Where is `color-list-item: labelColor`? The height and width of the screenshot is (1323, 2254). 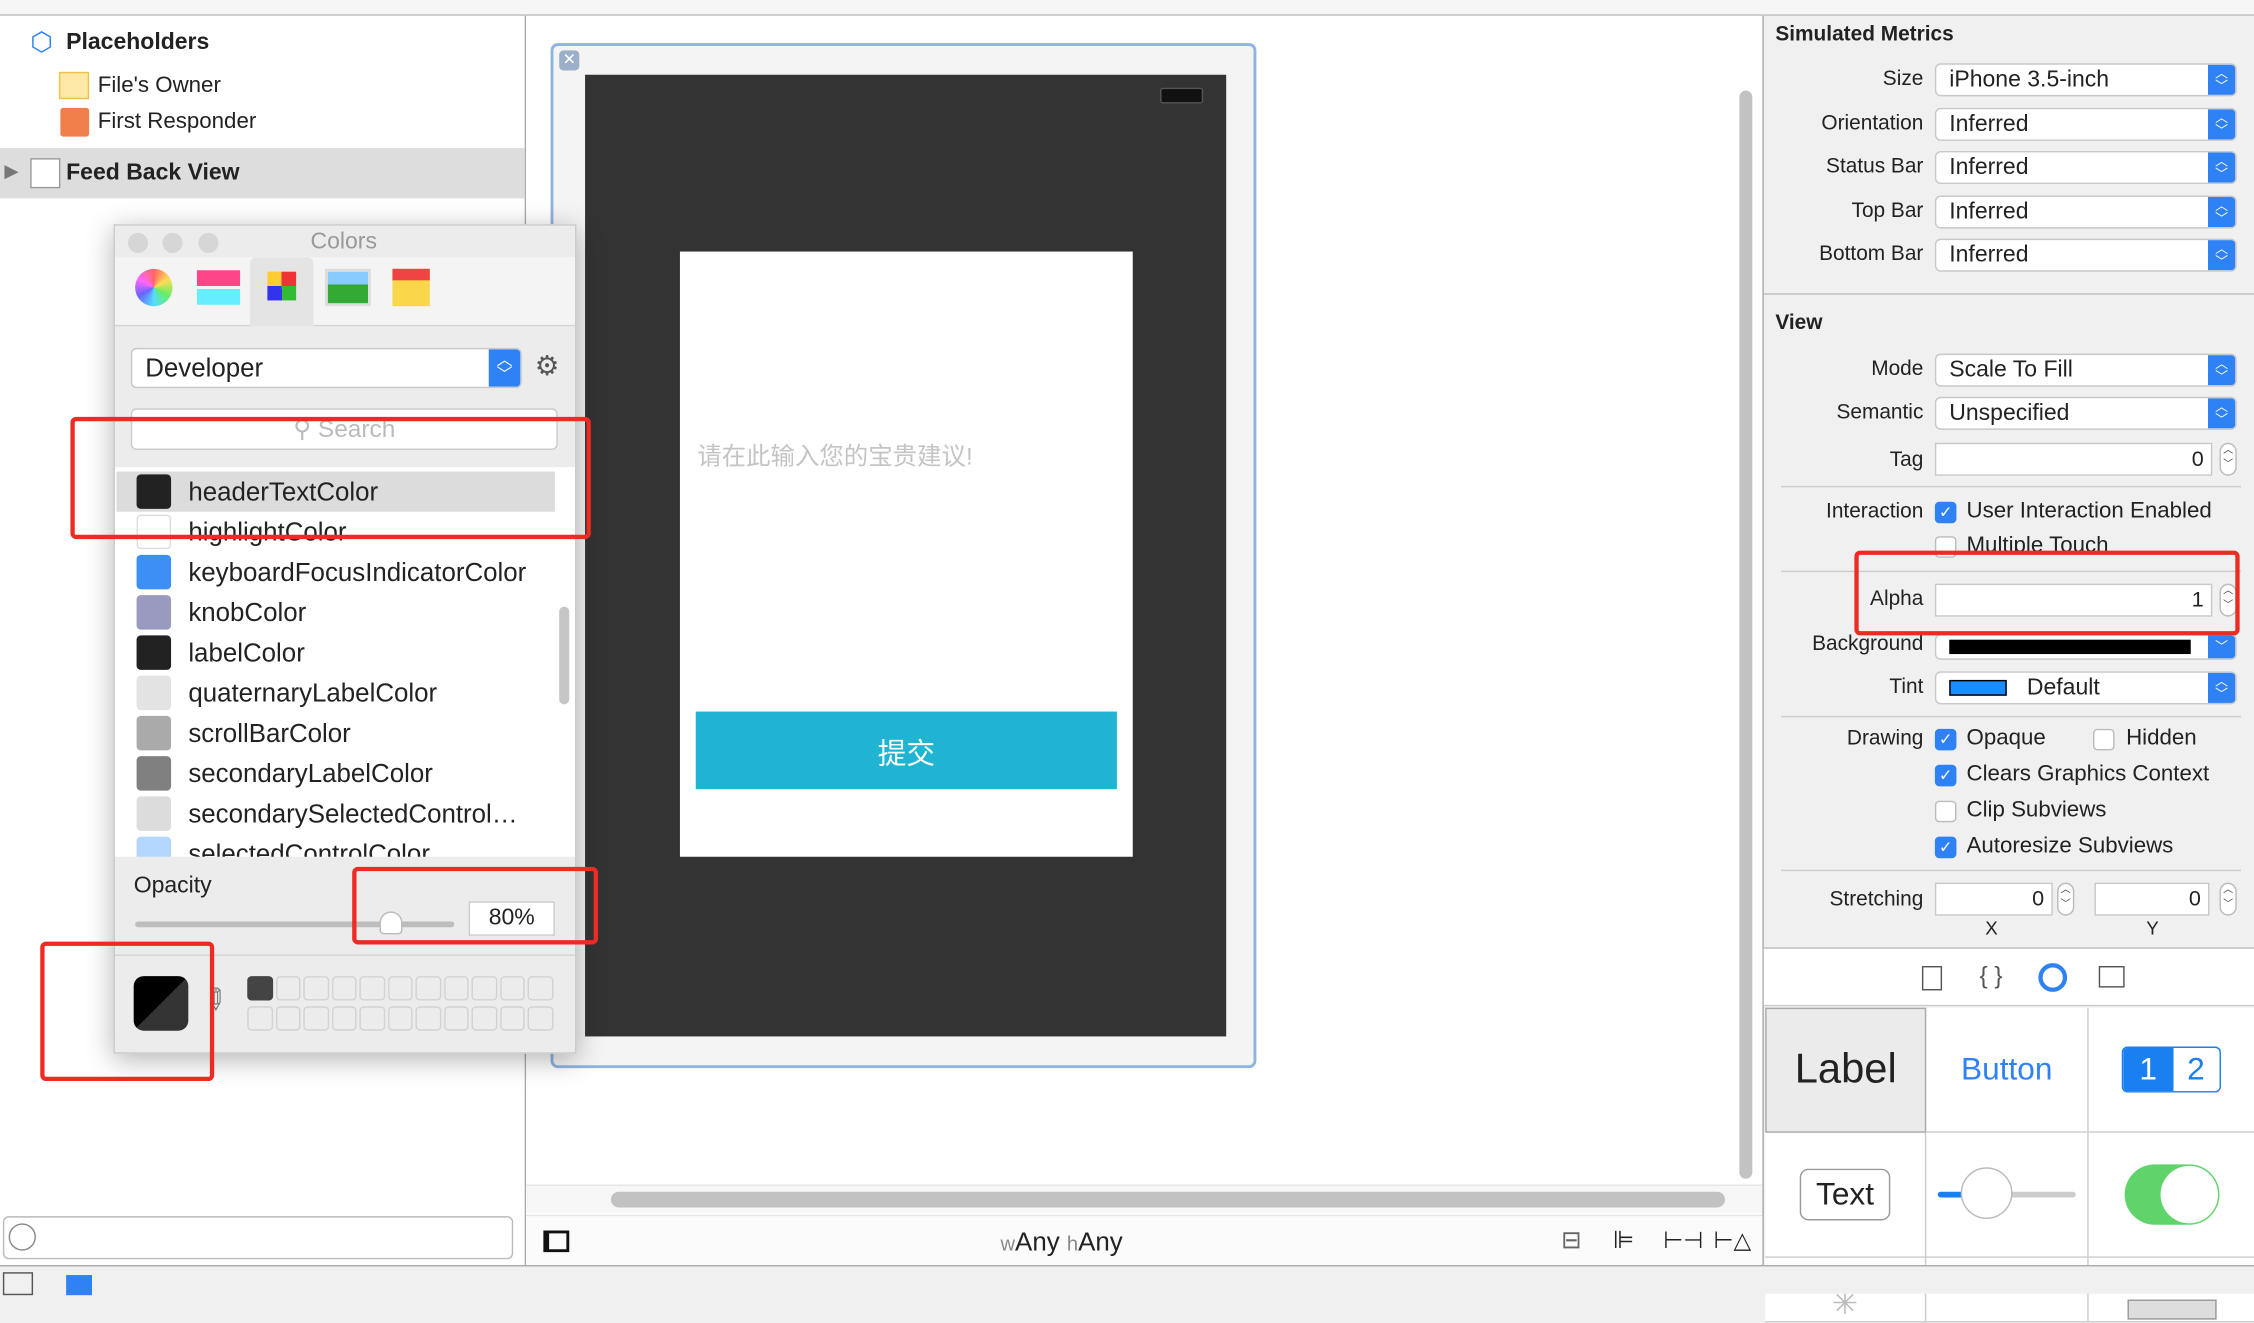
color-list-item: labelColor is located at coordinates (335, 653).